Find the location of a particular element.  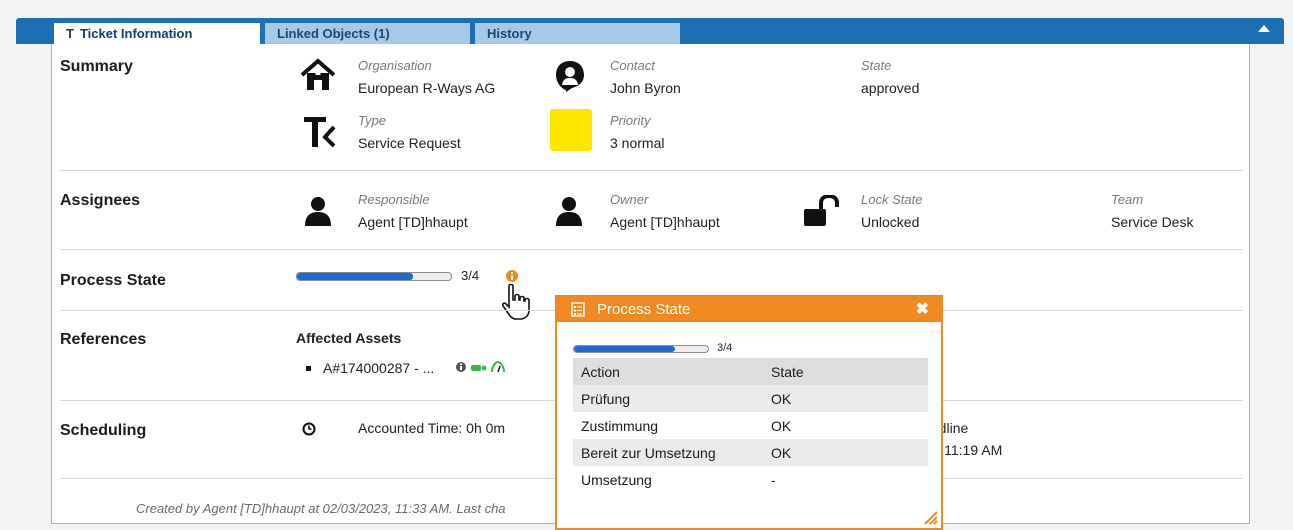

priority-color-swatch is located at coordinates (571, 130).